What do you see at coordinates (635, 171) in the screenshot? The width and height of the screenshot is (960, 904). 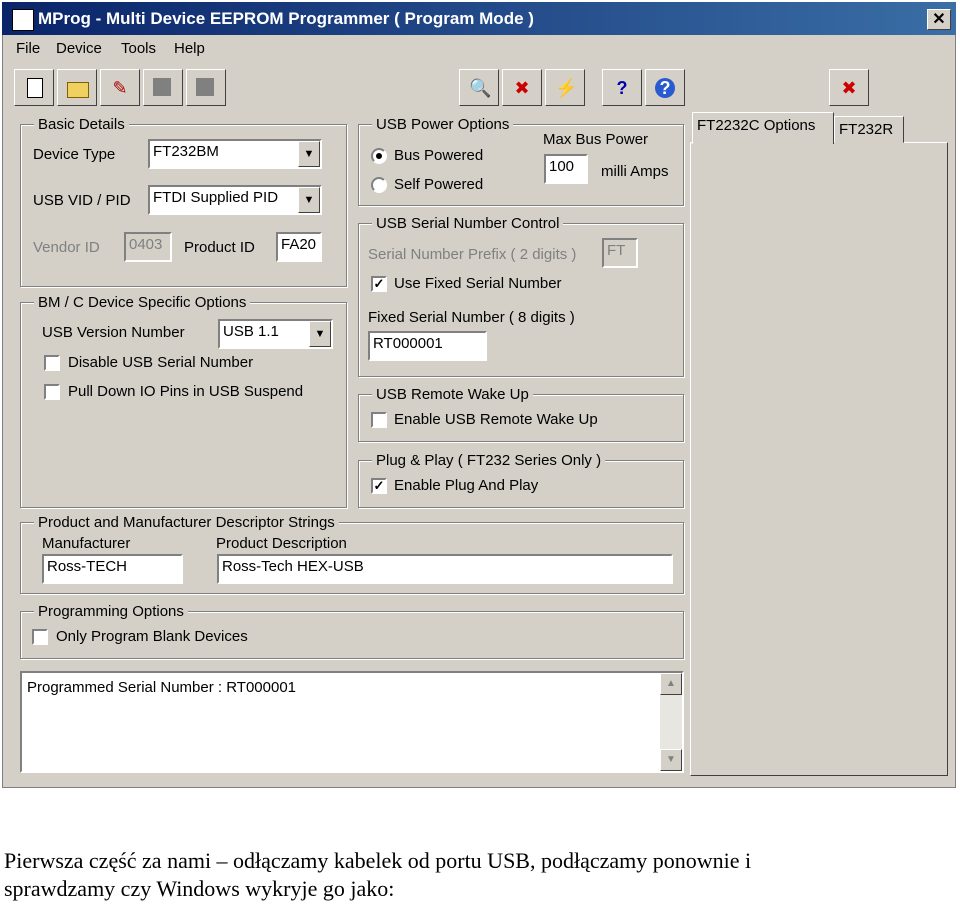 I see `milli-amps-label: milli Amps` at bounding box center [635, 171].